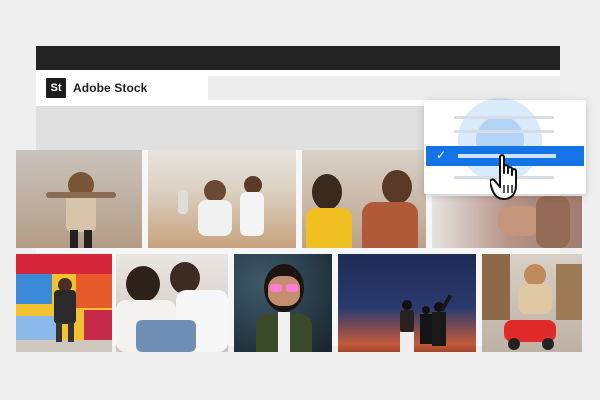 This screenshot has width=600, height=400. I want to click on photo-woman-neon-glasses, so click(283, 303).